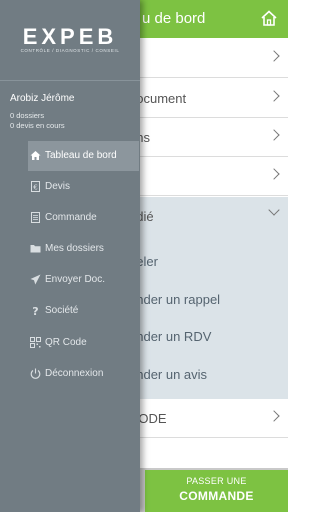  What do you see at coordinates (74, 373) in the screenshot?
I see `nav-label: Déconnexion` at bounding box center [74, 373].